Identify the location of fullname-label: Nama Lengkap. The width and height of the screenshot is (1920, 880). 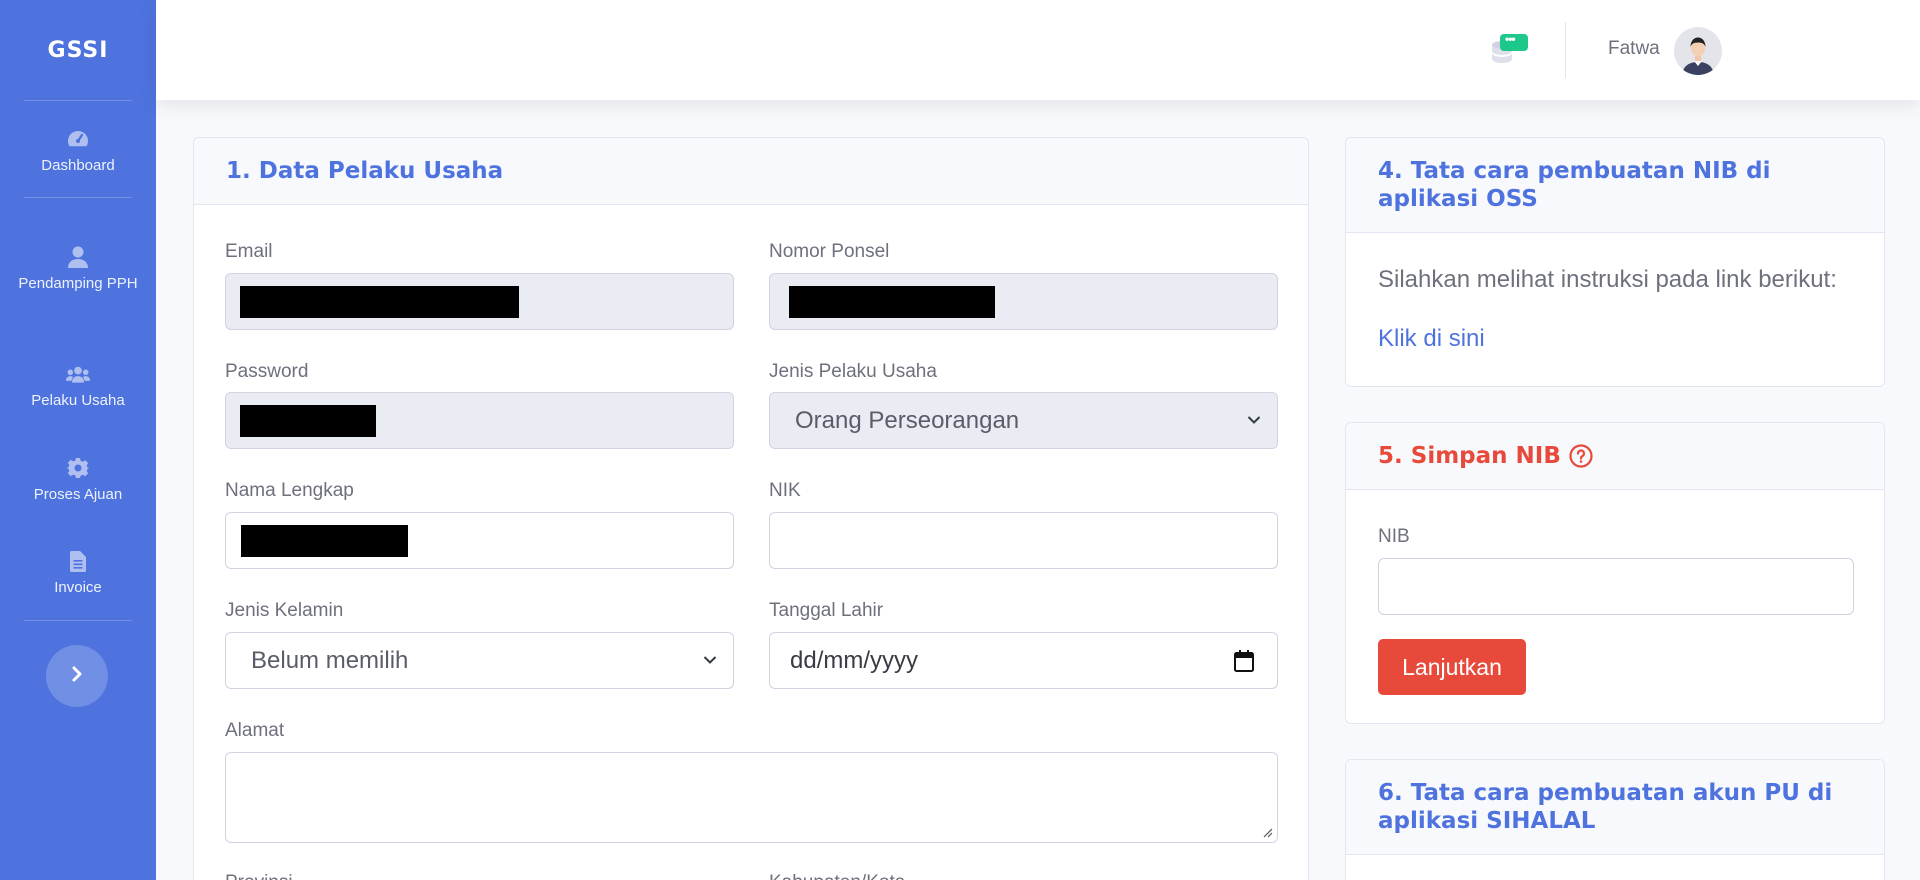
(289, 490).